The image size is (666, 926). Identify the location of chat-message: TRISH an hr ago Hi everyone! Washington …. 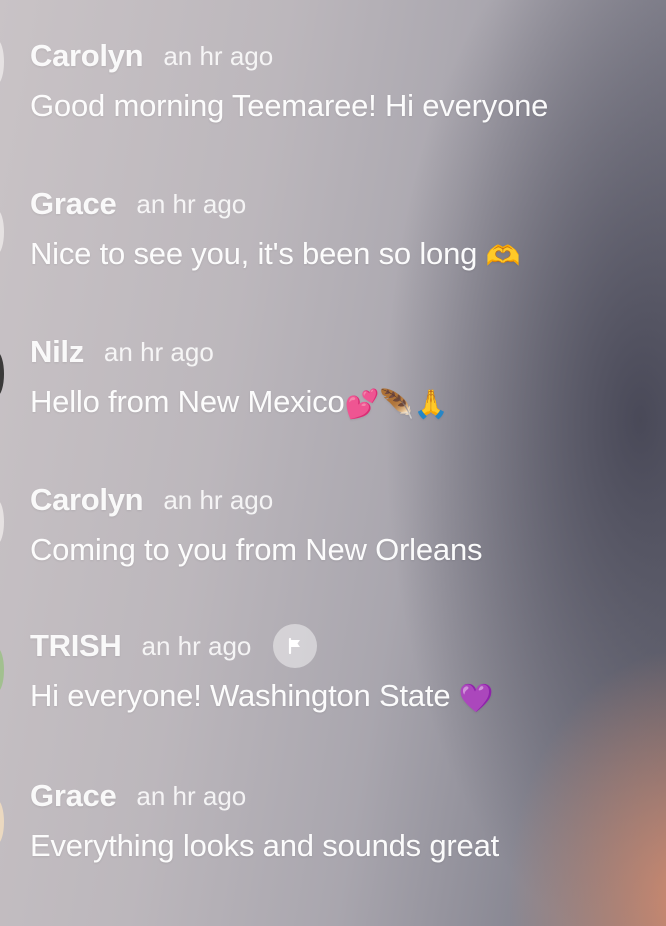
(343, 669).